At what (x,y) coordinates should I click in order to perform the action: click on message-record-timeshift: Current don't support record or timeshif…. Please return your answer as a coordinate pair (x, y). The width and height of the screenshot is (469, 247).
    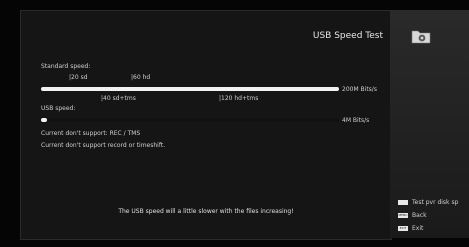
    Looking at the image, I should click on (103, 145).